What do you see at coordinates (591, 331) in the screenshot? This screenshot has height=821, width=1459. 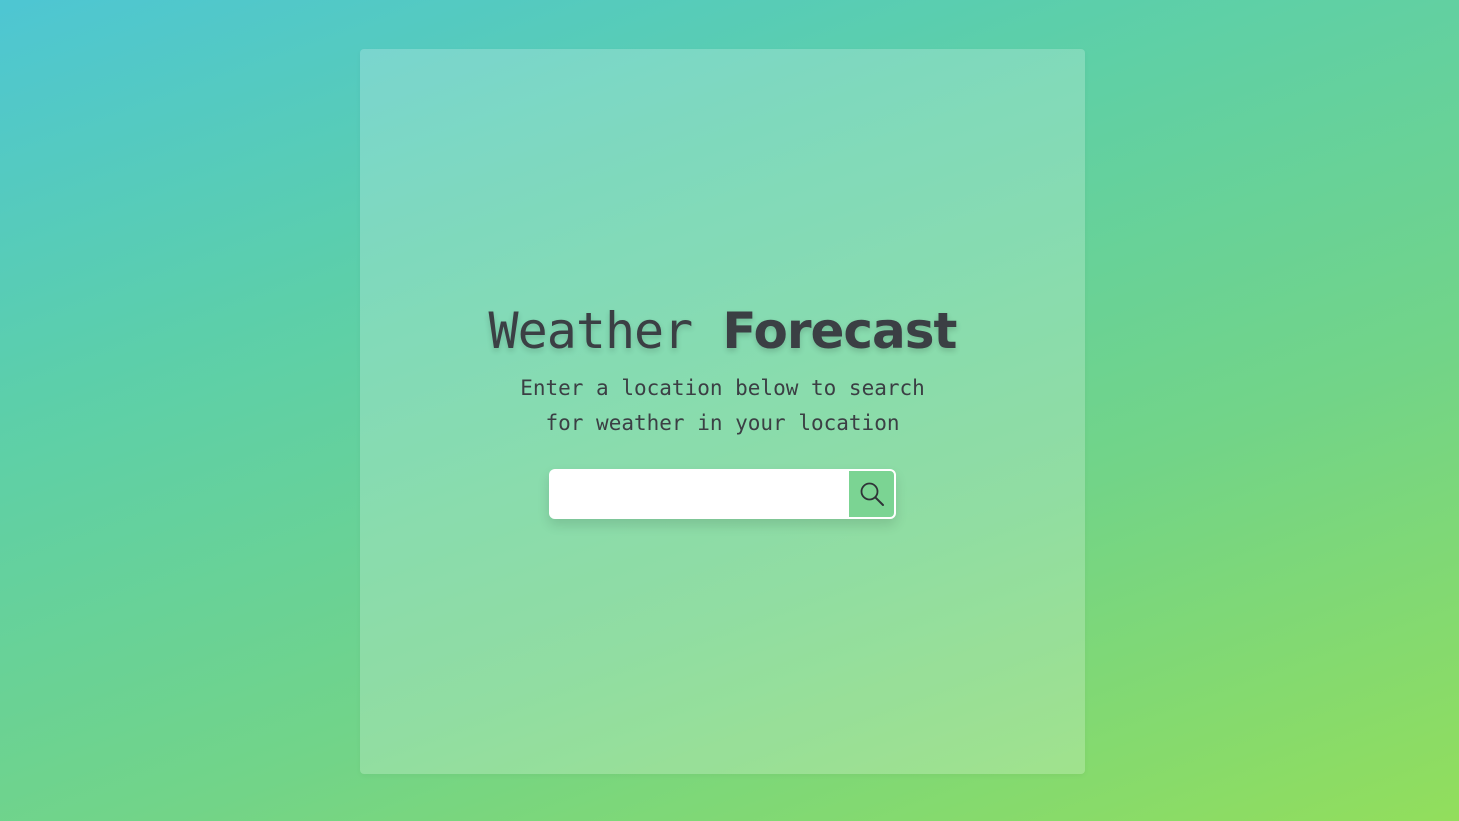 I see `title-light: Weather` at bounding box center [591, 331].